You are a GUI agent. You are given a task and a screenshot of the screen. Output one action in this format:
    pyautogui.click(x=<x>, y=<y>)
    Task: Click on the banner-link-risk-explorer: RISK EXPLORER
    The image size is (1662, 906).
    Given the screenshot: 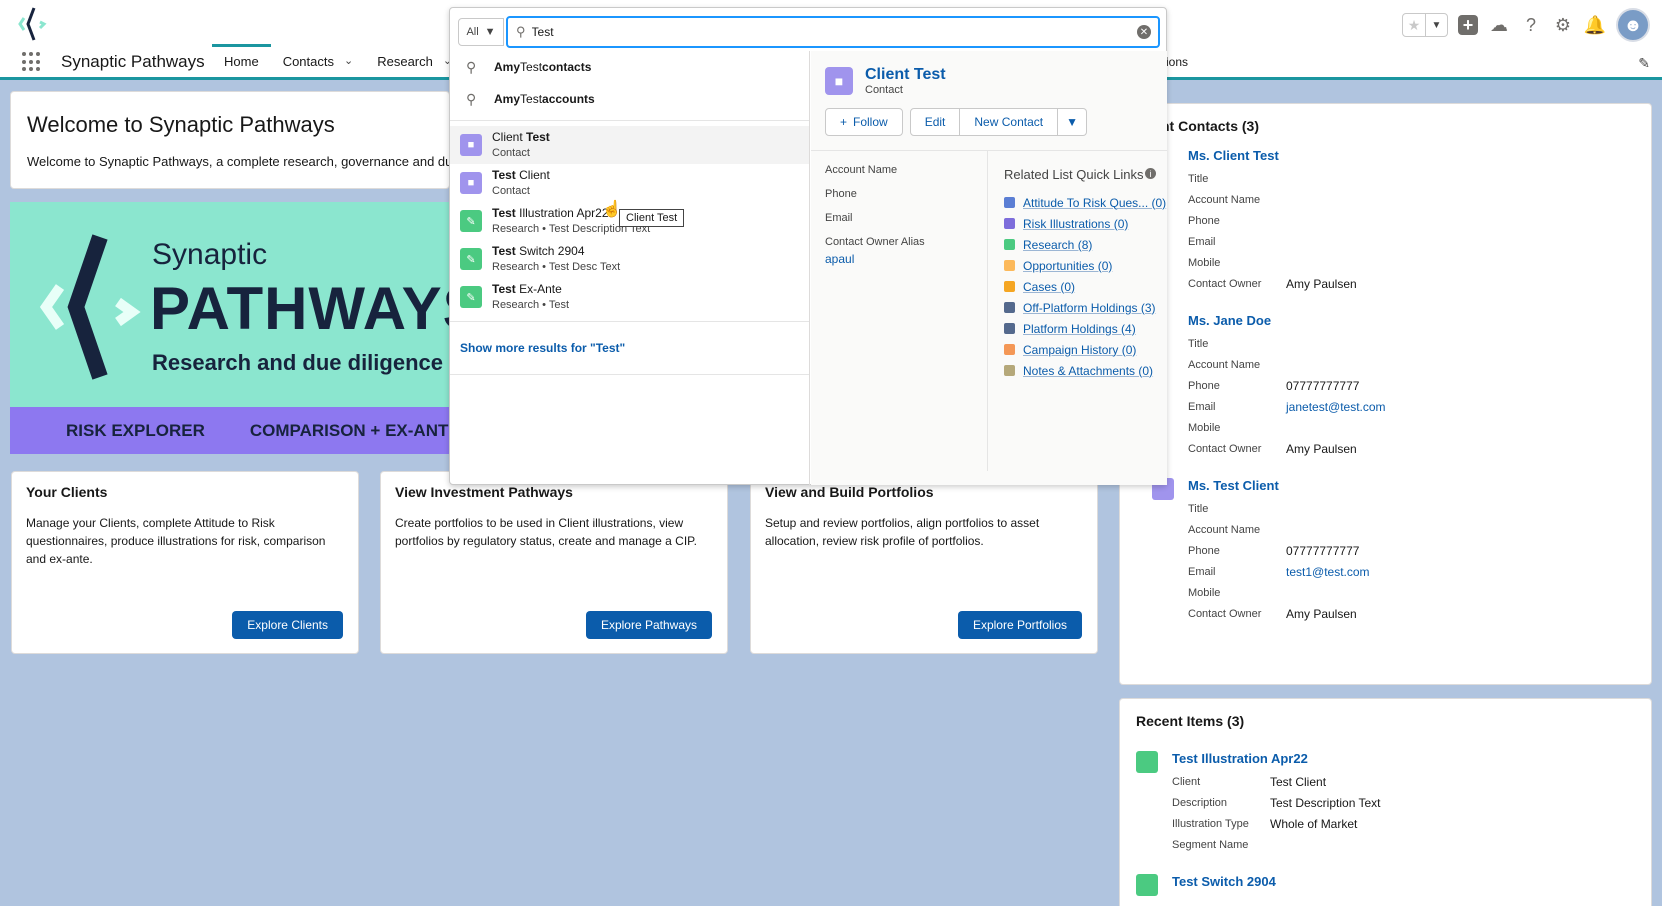 What is the action you would take?
    pyautogui.click(x=135, y=431)
    